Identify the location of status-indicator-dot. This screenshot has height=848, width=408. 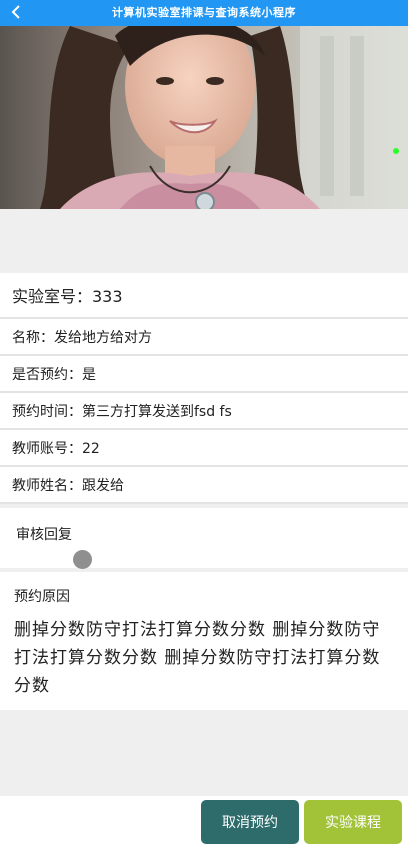
(396, 151).